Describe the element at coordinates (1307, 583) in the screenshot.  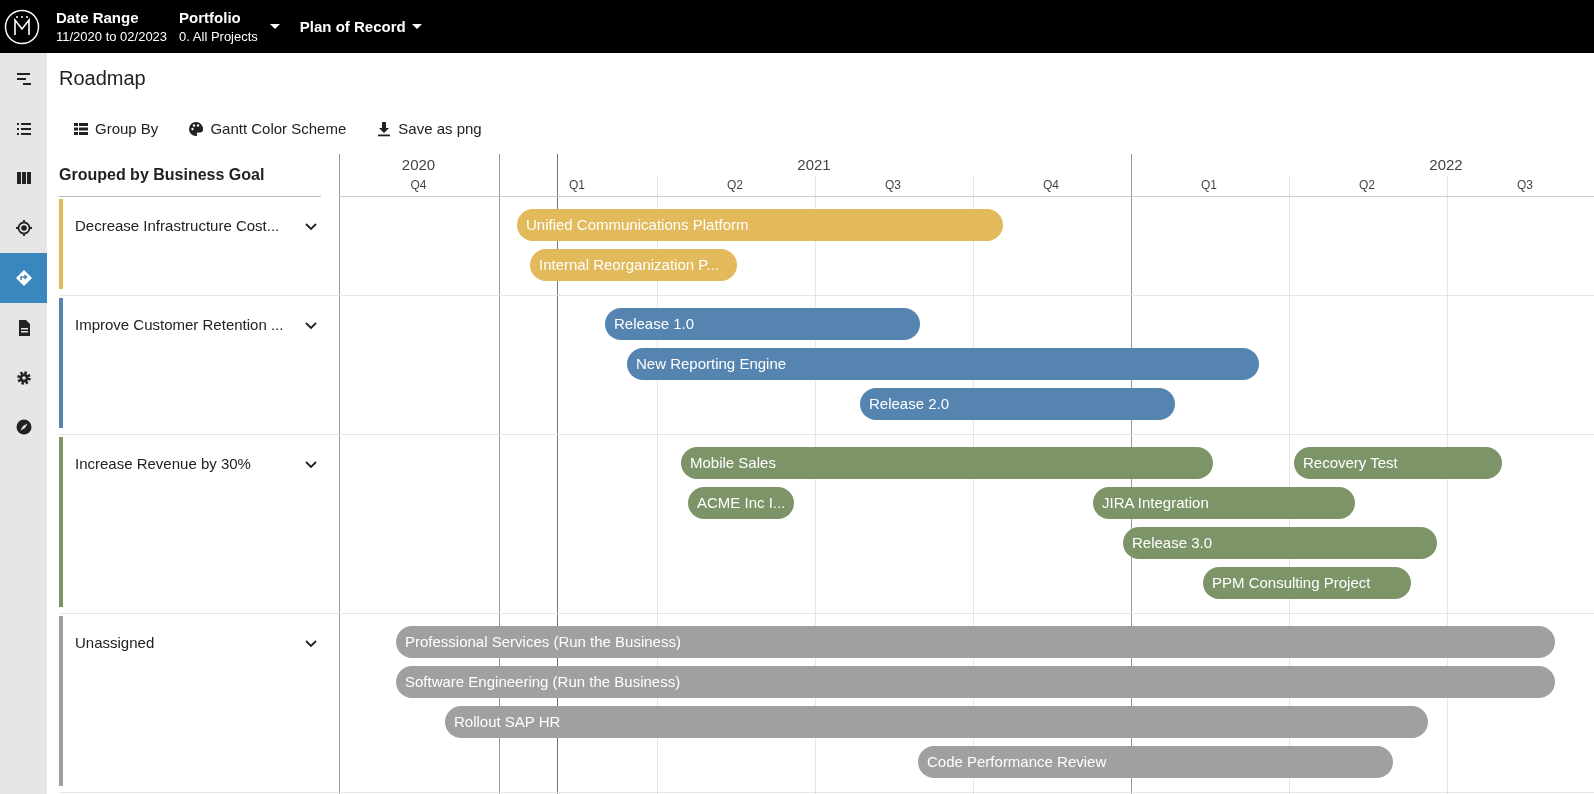
I see `gantt-bar: PPM Consulting Project` at that location.